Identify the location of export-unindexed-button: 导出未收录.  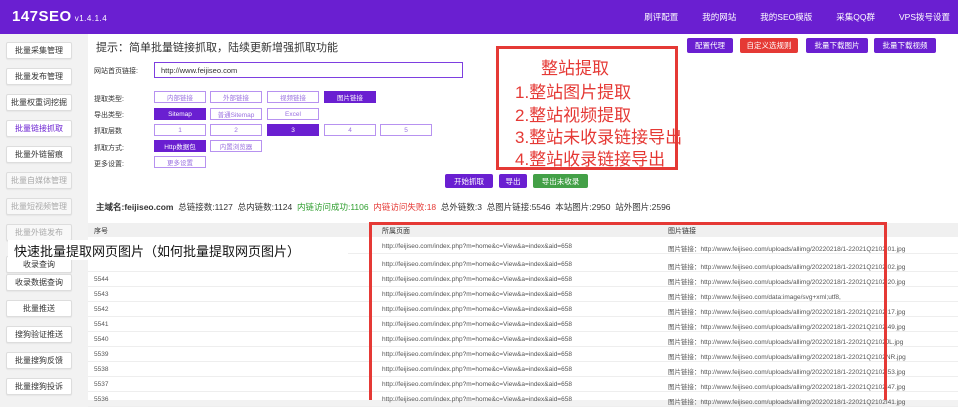
(560, 181).